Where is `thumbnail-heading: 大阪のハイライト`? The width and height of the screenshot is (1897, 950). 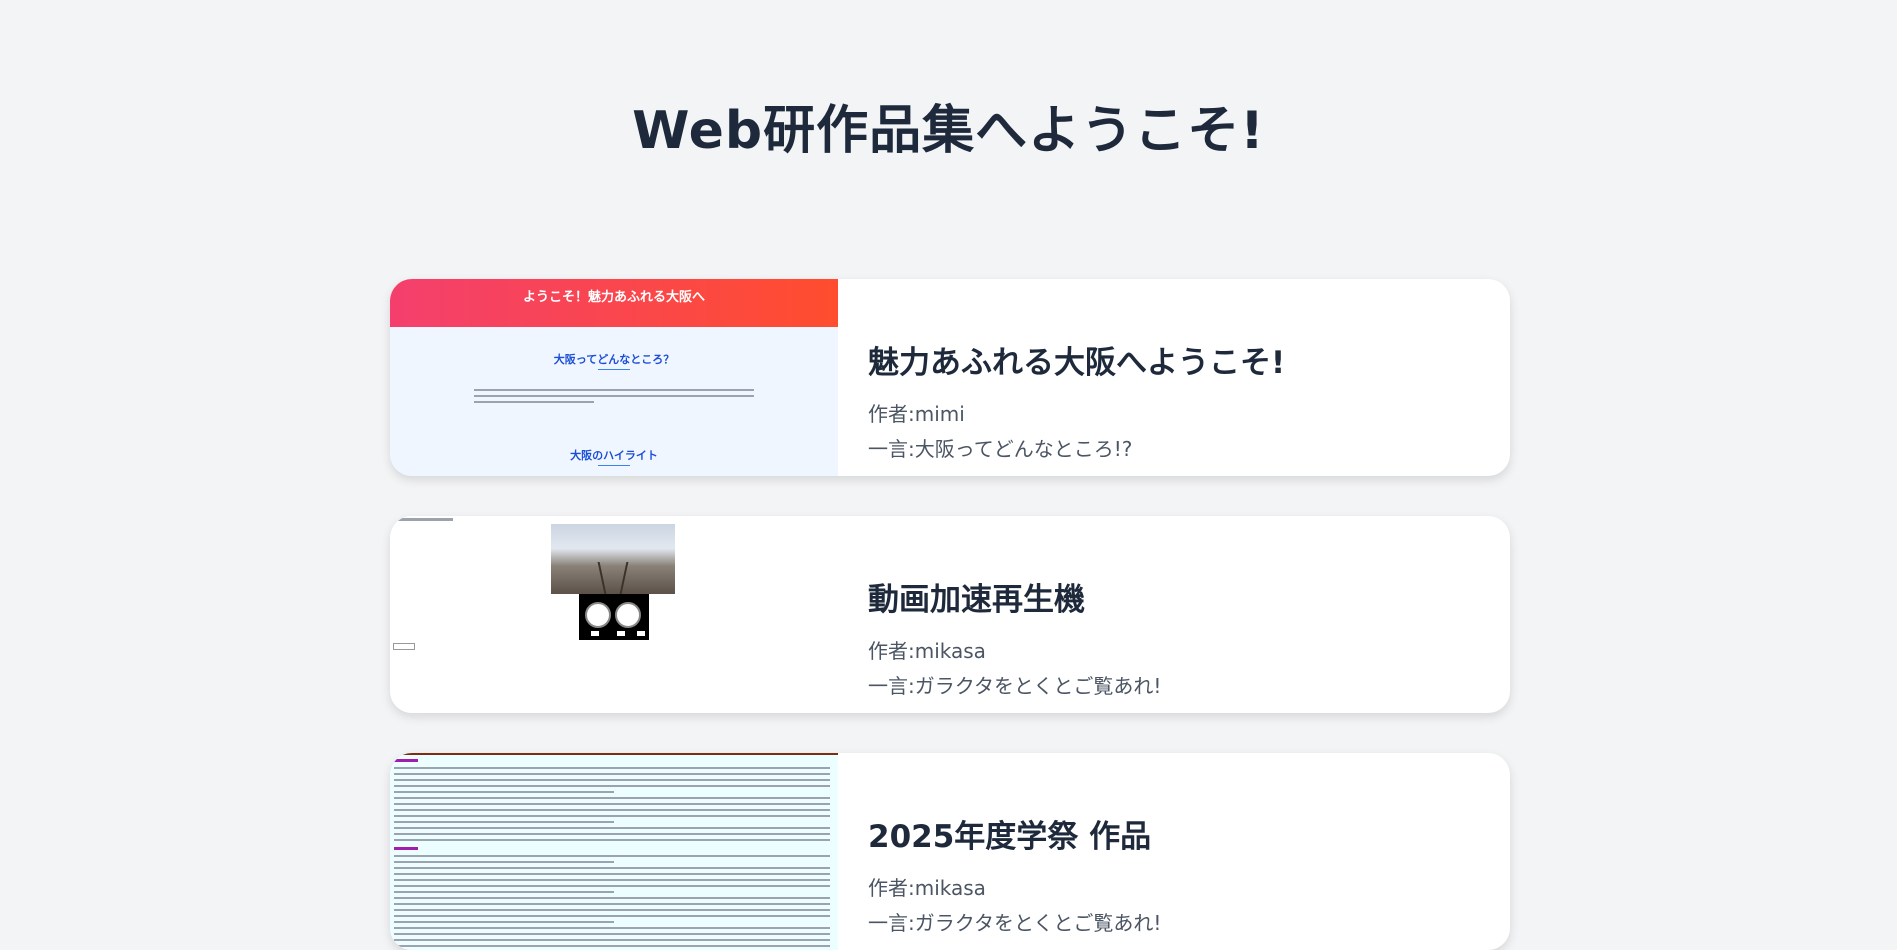
thumbnail-heading: 大阪のハイライト is located at coordinates (614, 455).